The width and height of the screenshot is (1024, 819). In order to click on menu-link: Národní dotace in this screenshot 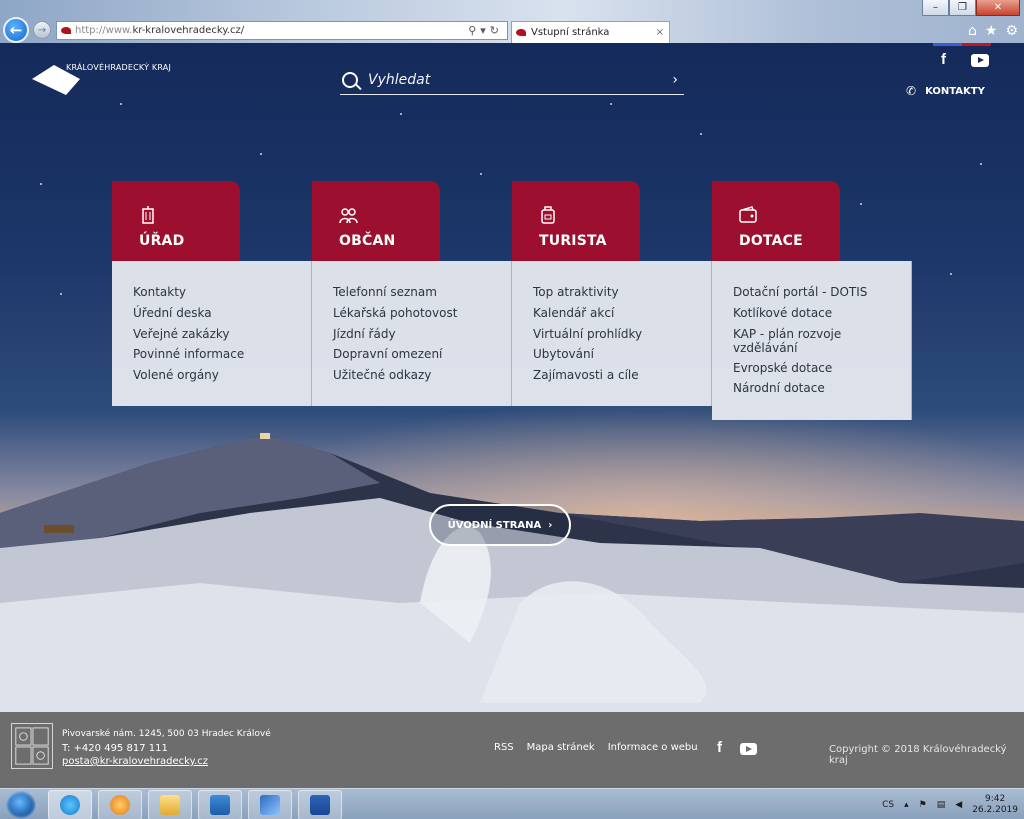, I will do `click(822, 388)`.